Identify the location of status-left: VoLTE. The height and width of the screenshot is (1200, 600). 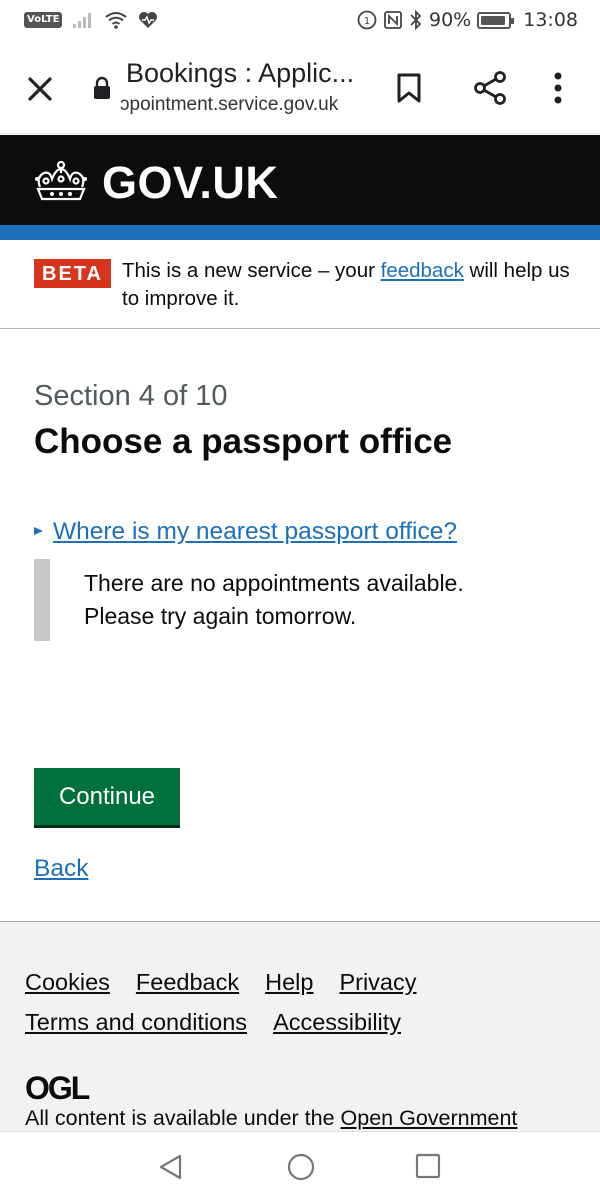
(91, 20).